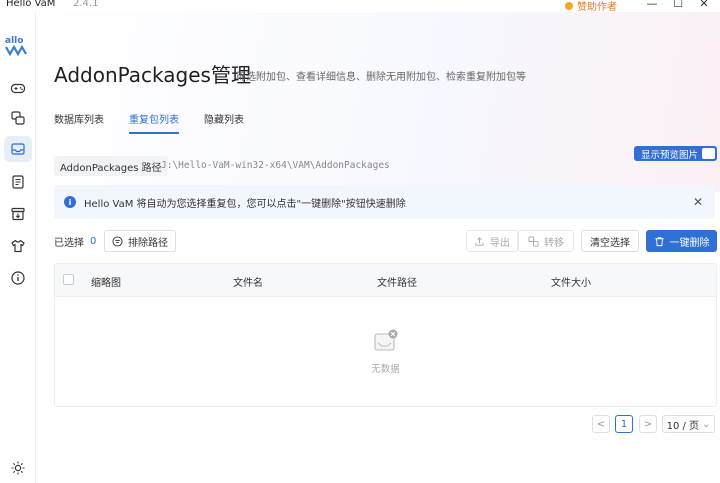 The width and height of the screenshot is (720, 483). Describe the element at coordinates (533, 241) in the screenshot. I see `transfer-icon` at that location.